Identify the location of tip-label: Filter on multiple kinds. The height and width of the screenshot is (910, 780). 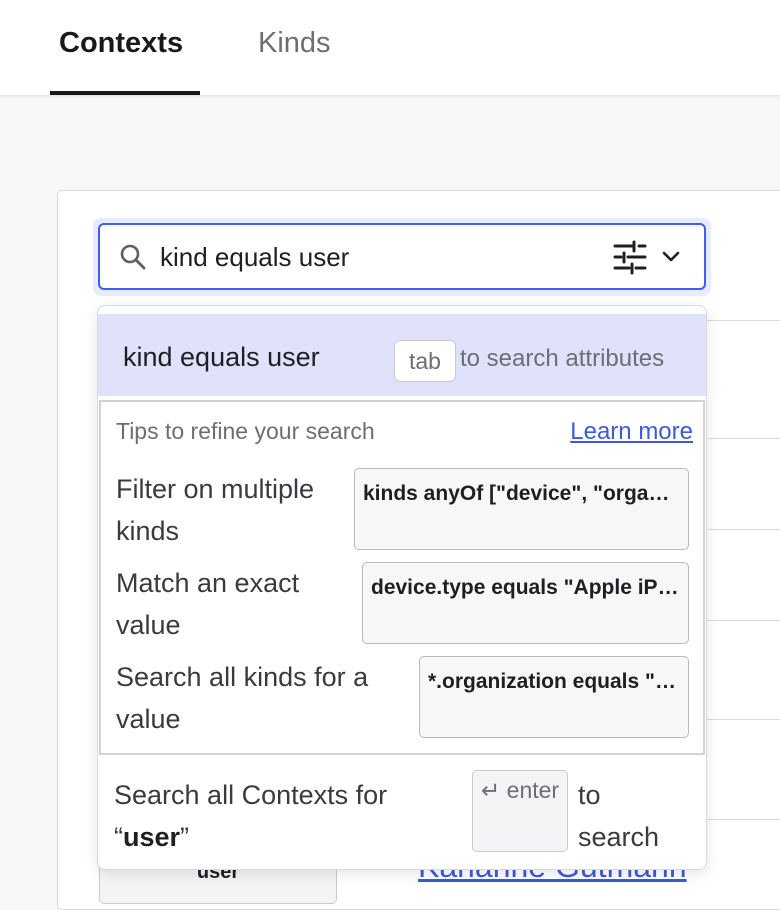
(215, 510).